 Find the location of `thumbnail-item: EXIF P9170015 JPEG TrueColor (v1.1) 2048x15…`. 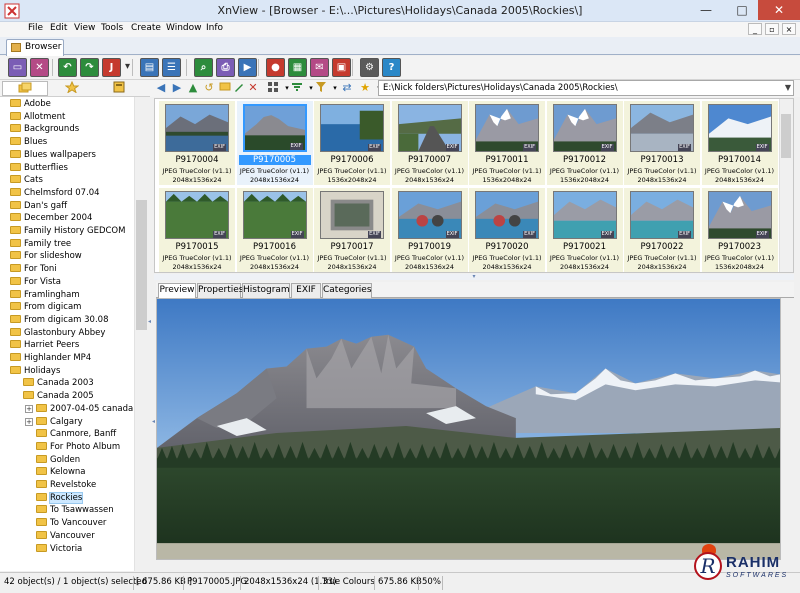

thumbnail-item: EXIF P9170015 JPEG TrueColor (v1.1) 2048x15… is located at coordinates (197, 230).